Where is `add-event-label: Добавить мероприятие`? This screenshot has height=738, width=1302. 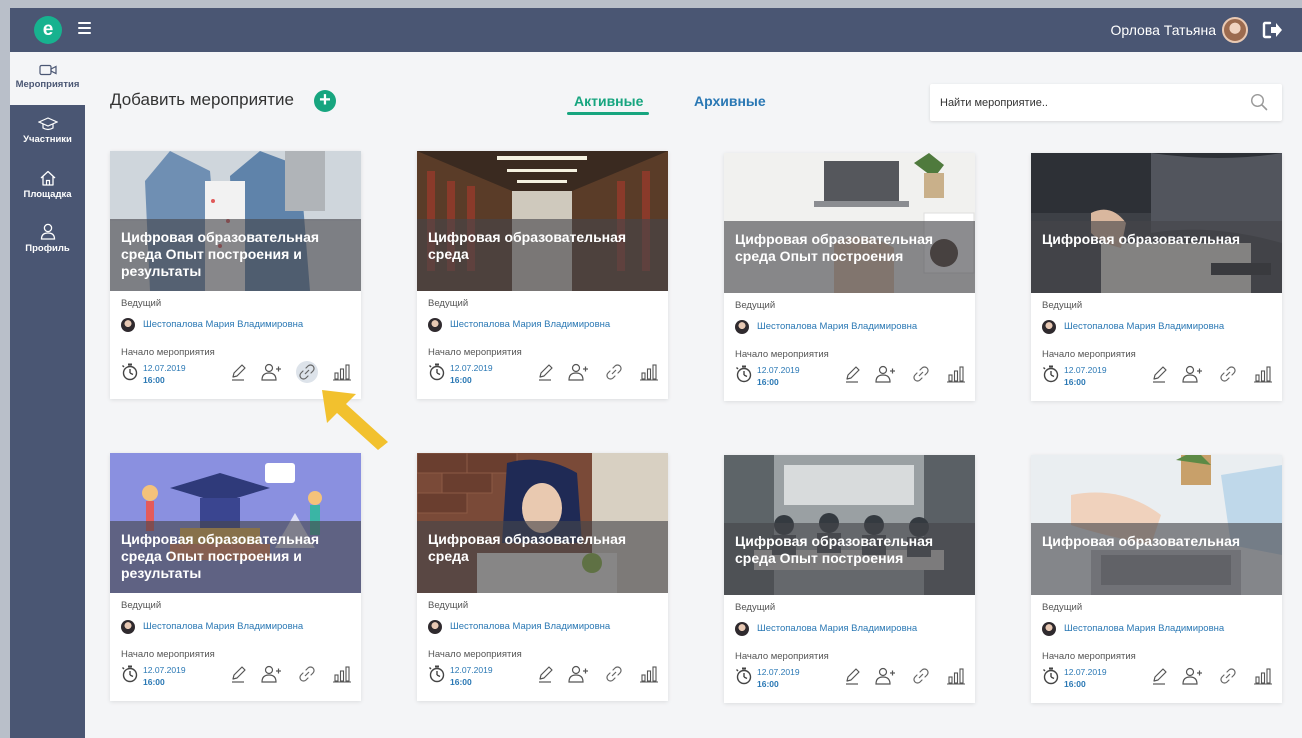 add-event-label: Добавить мероприятие is located at coordinates (202, 100).